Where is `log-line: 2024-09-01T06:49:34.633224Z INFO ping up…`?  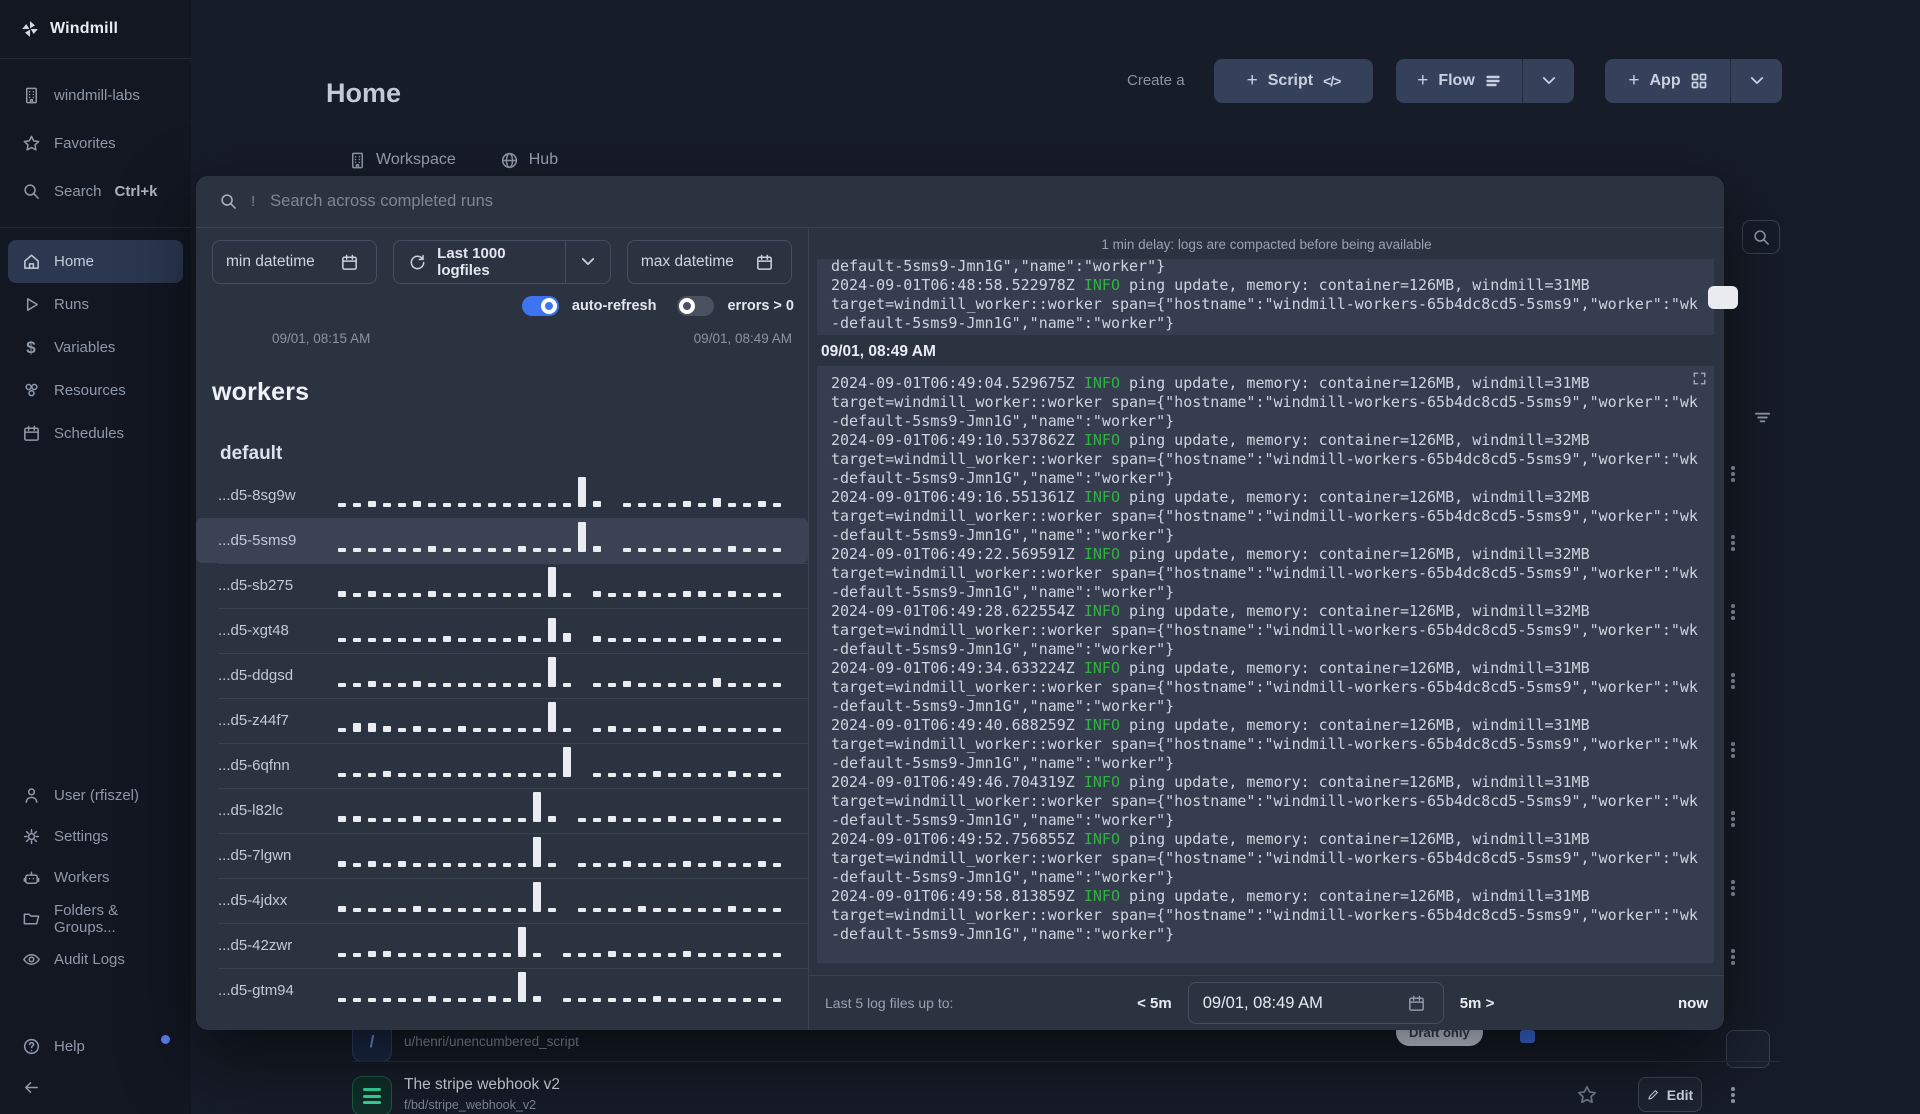 log-line: 2024-09-01T06:49:34.633224Z INFO ping up… is located at coordinates (1210, 668).